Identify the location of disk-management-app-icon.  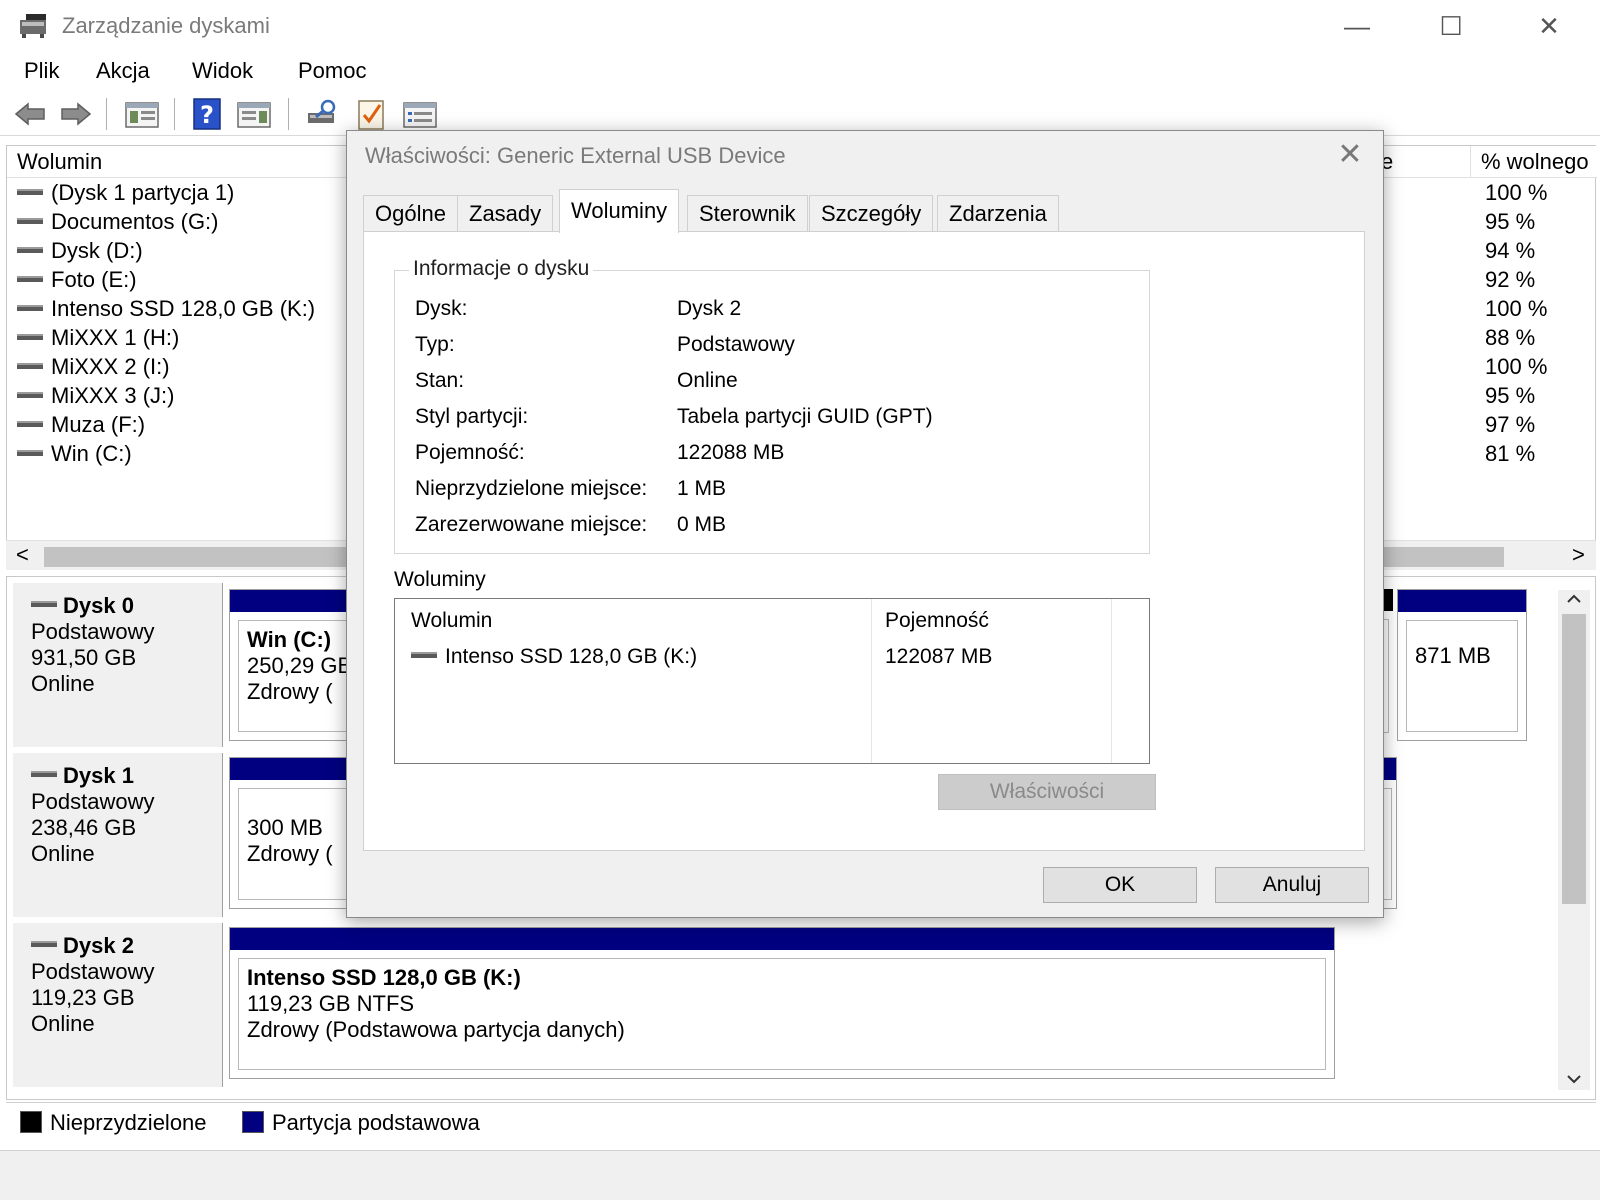
(33, 26).